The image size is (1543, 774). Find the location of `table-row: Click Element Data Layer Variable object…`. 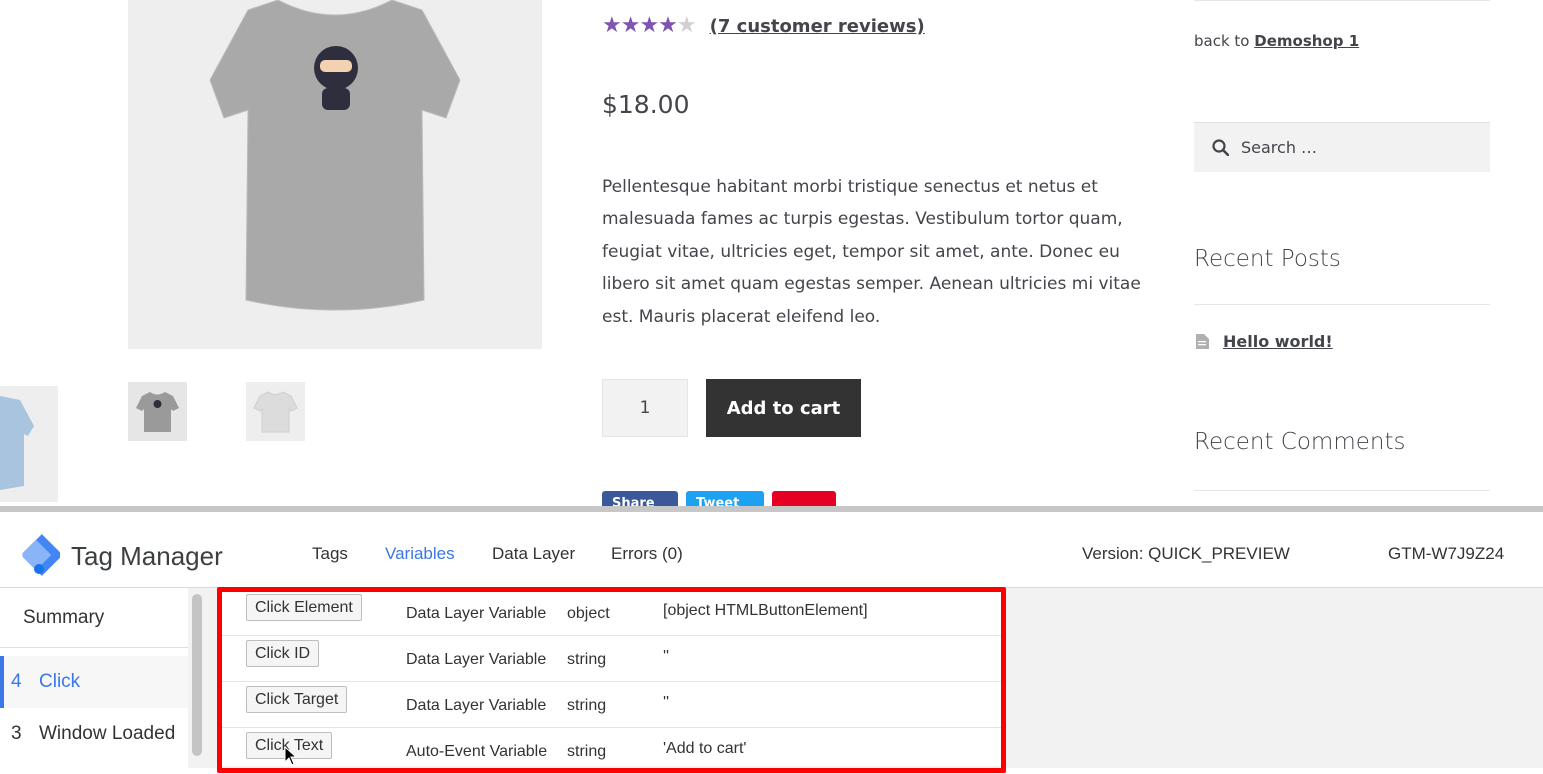

table-row: Click Element Data Layer Variable object… is located at coordinates (612, 613).